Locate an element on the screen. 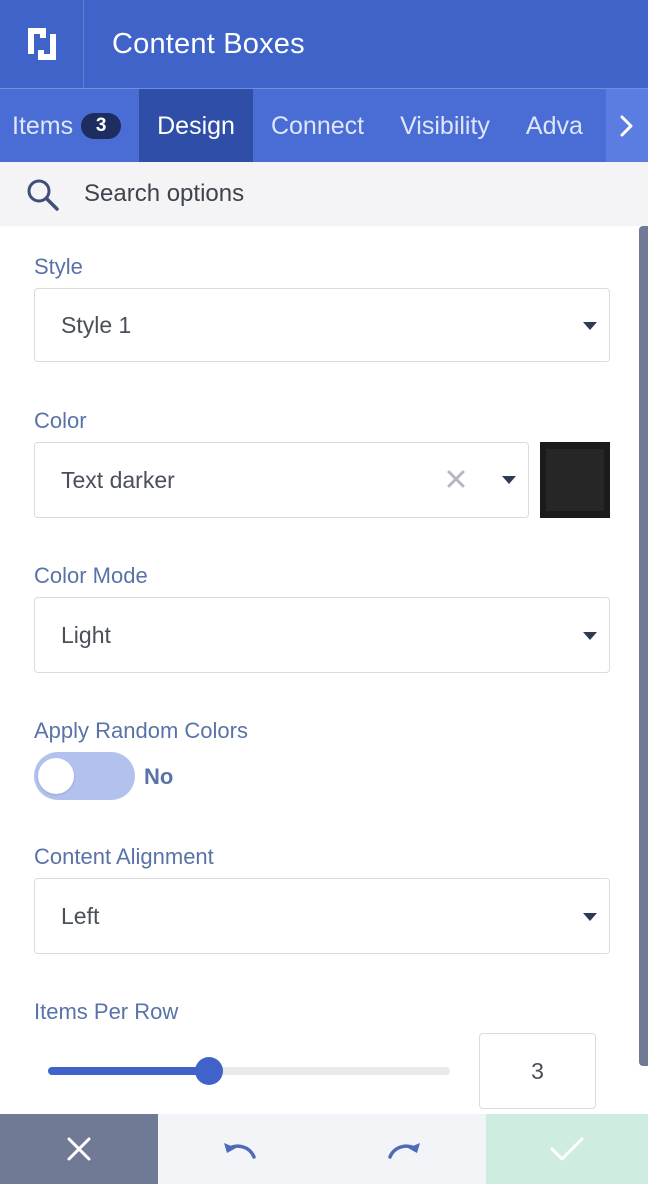 The image size is (648, 1184). footer-actions is located at coordinates (324, 1149).